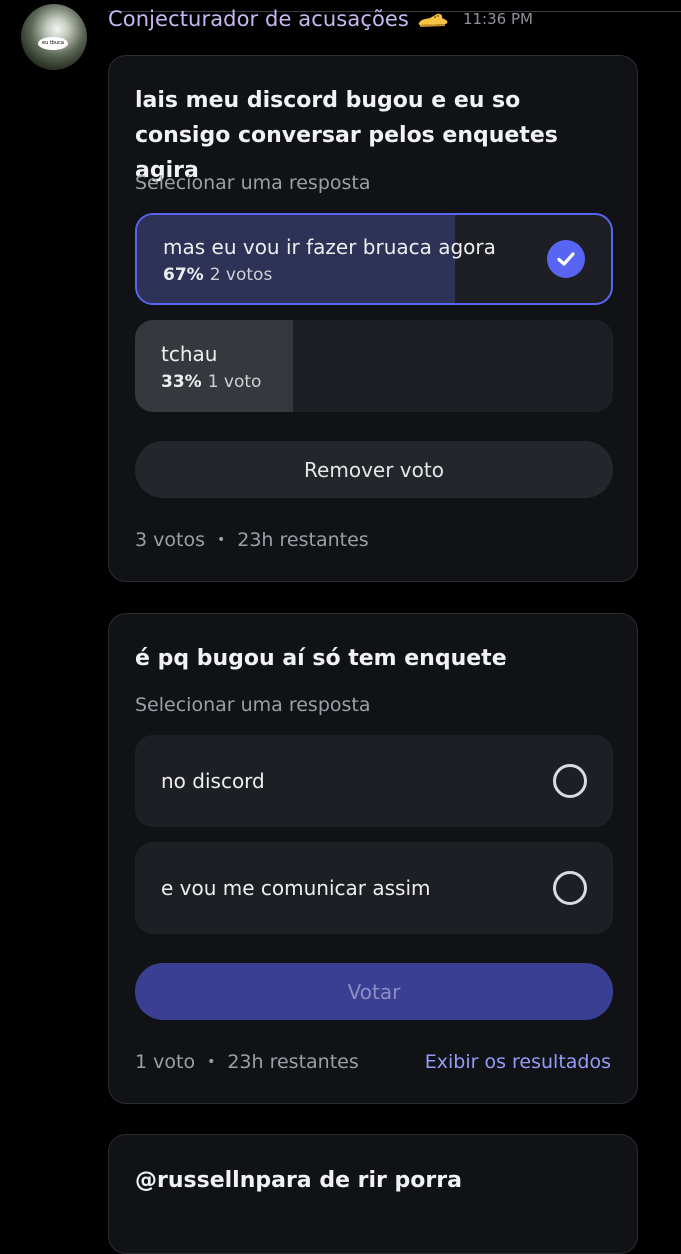  Describe the element at coordinates (497, 19) in the screenshot. I see `timestamp: 11:36 PM` at that location.